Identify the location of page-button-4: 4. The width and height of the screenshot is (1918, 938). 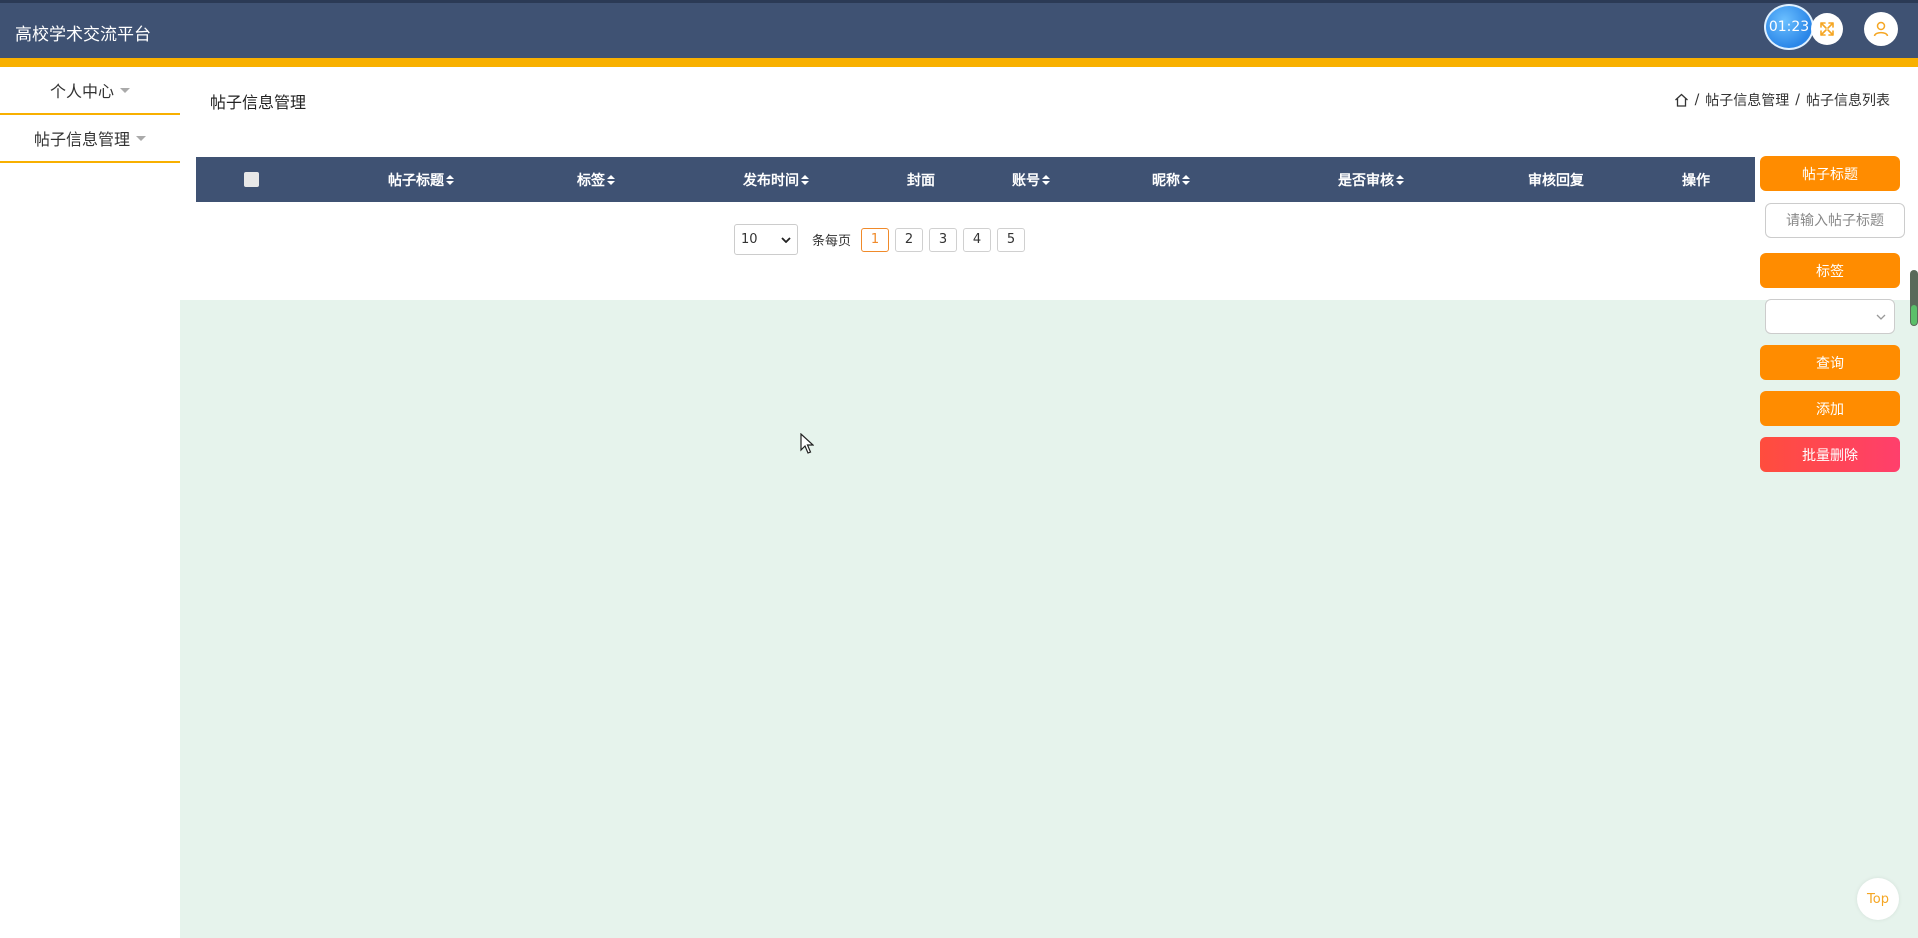
(977, 239).